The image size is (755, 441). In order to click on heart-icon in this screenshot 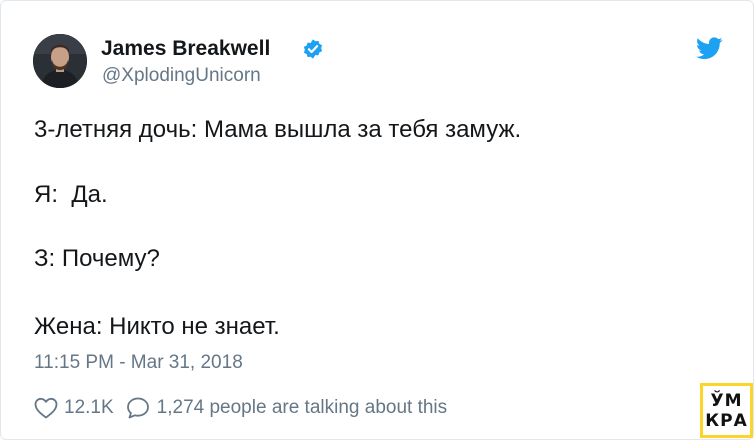, I will do `click(46, 408)`.